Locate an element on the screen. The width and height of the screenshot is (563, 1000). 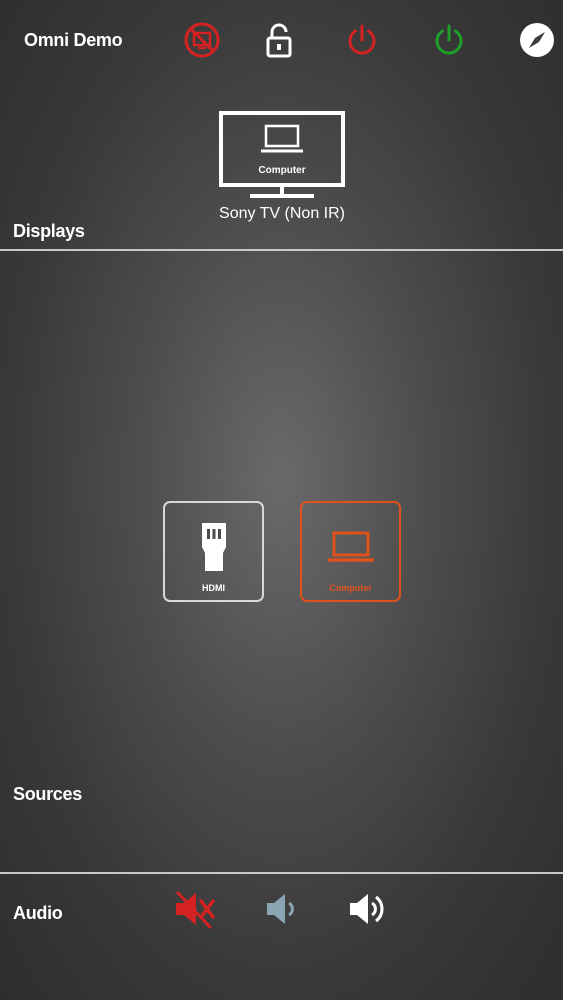
volume-up-icon is located at coordinates (367, 909).